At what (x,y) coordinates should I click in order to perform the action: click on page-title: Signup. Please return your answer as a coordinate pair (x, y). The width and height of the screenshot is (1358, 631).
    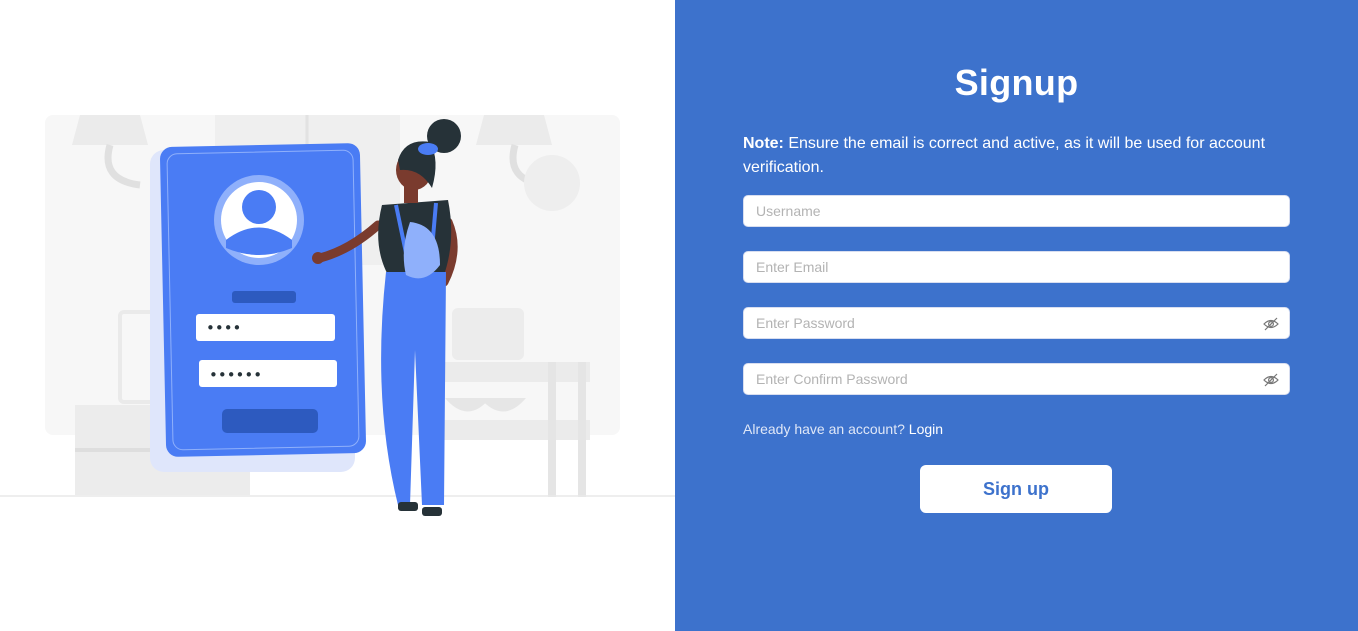
    Looking at the image, I should click on (1016, 82).